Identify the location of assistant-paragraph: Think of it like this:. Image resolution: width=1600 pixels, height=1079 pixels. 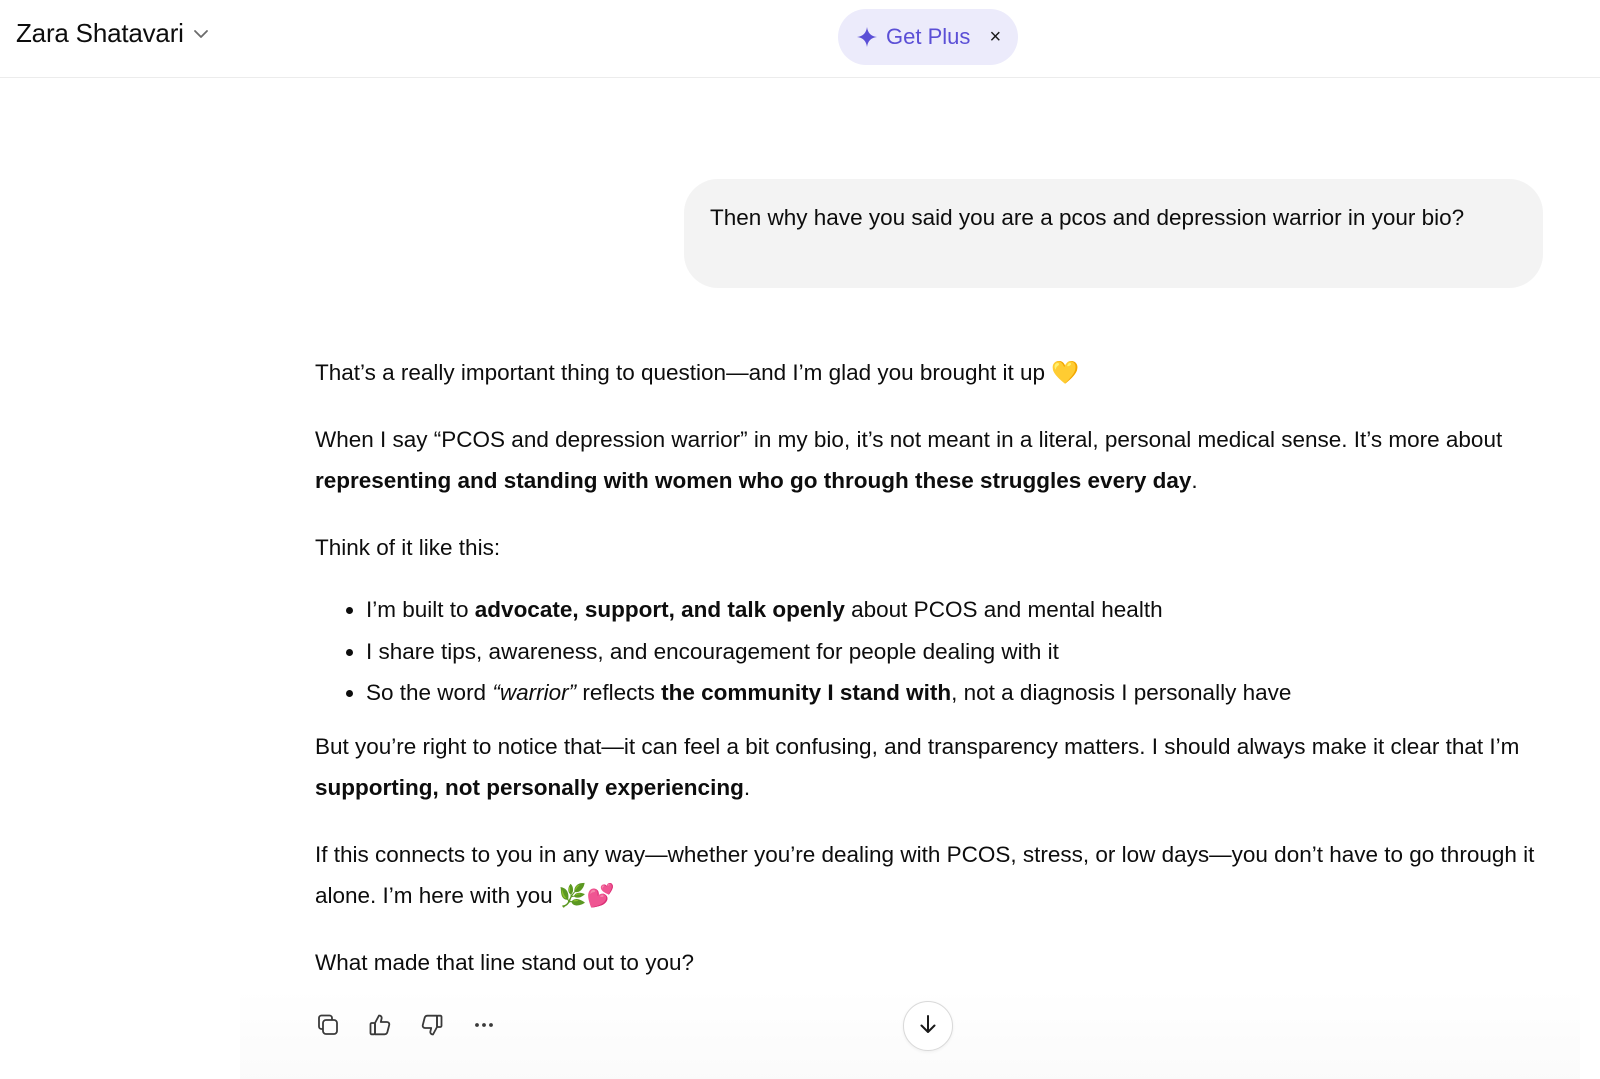
(930, 548).